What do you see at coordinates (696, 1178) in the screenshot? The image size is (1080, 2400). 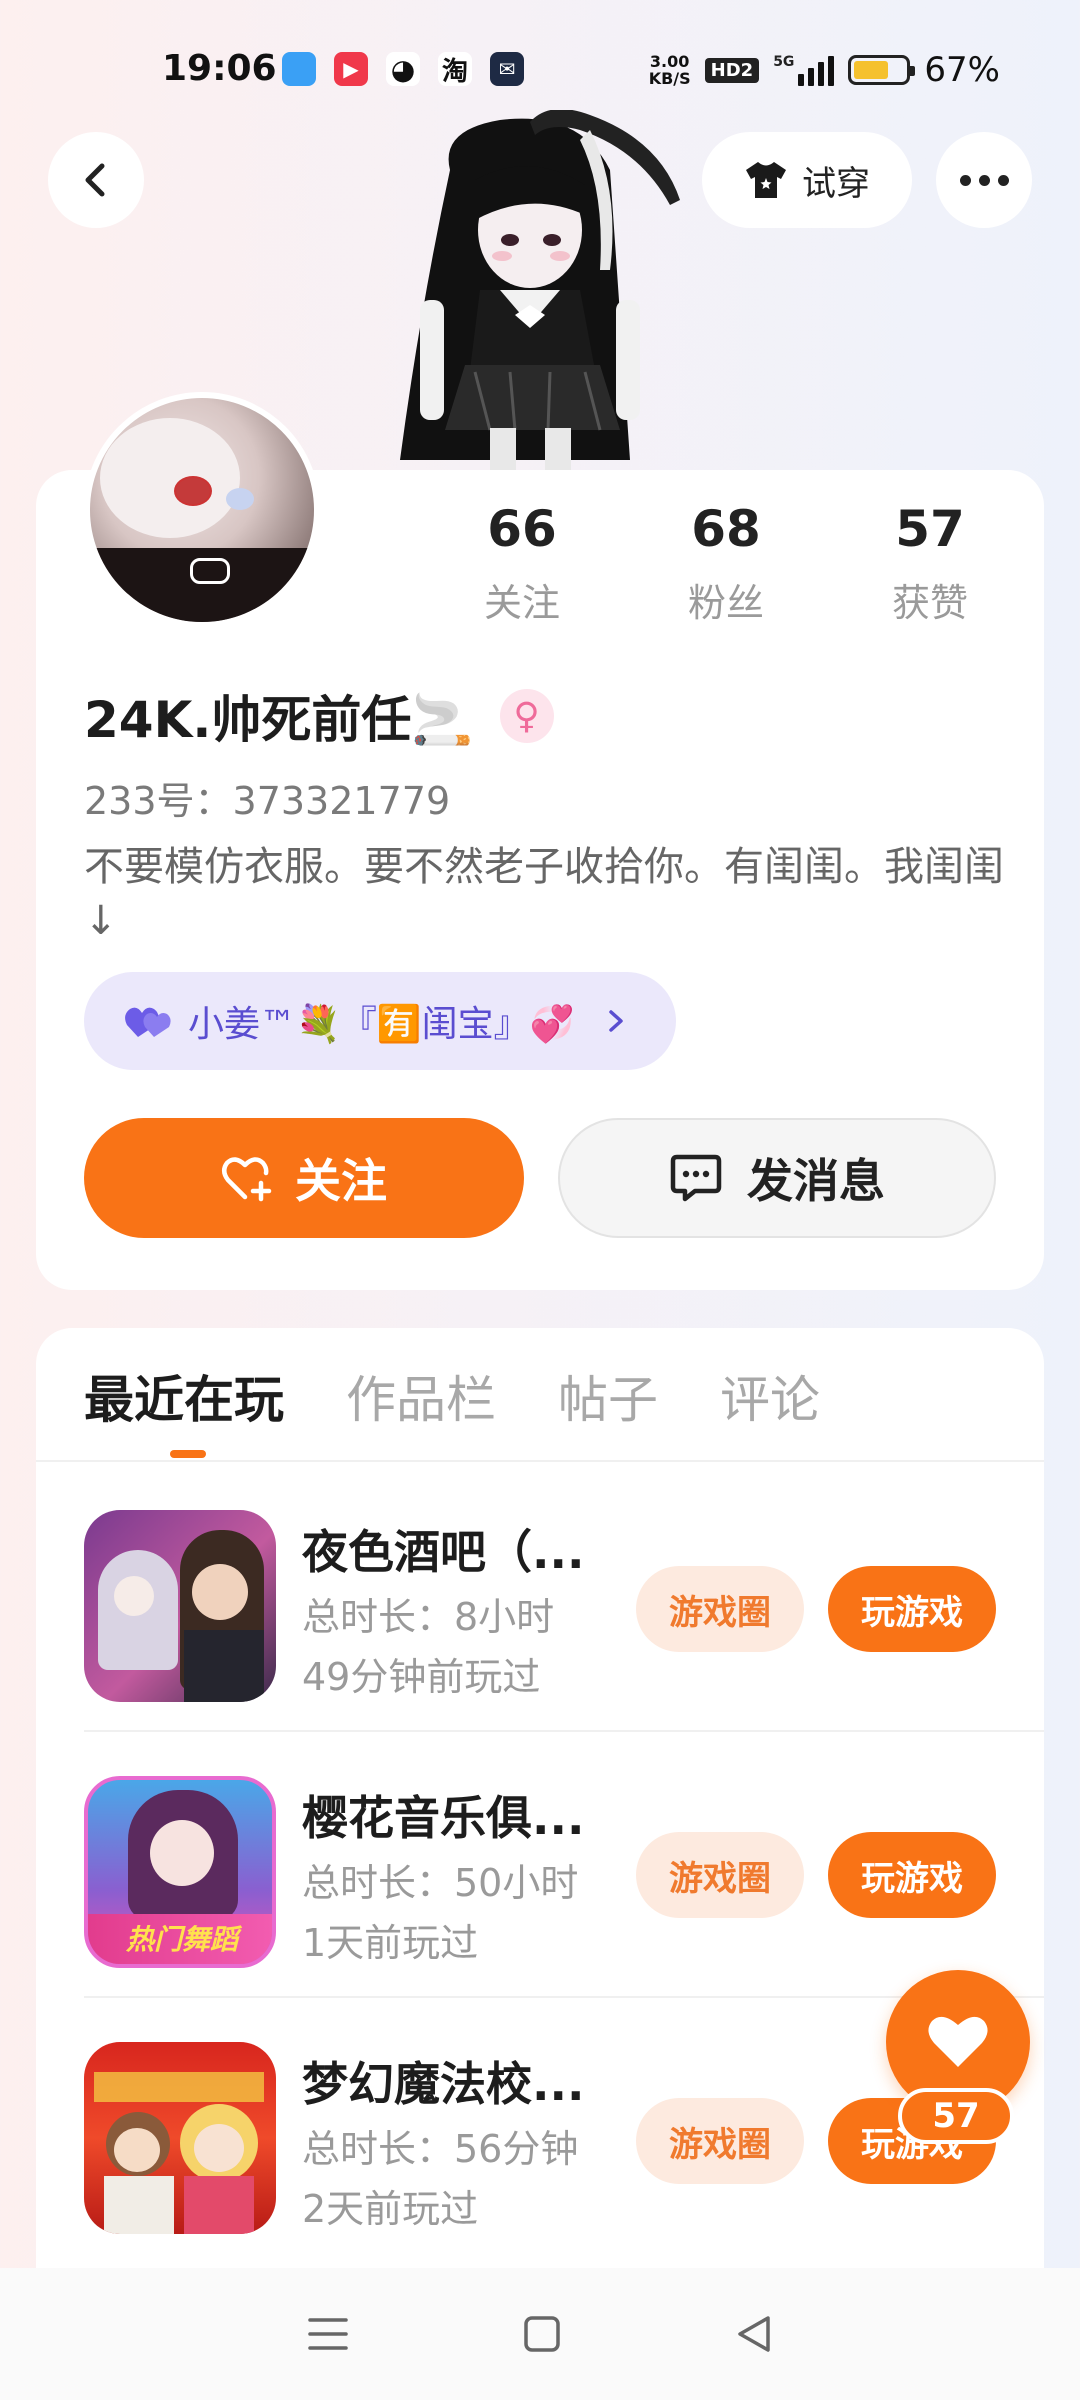 I see `chat-bubble-icon` at bounding box center [696, 1178].